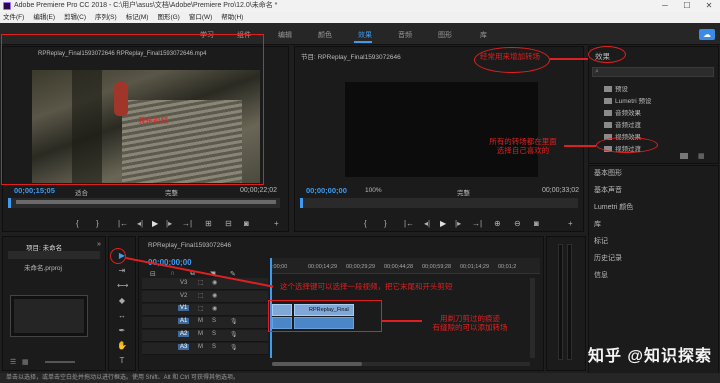  Describe the element at coordinates (665, 6) in the screenshot. I see `minimize-button: ─` at that location.